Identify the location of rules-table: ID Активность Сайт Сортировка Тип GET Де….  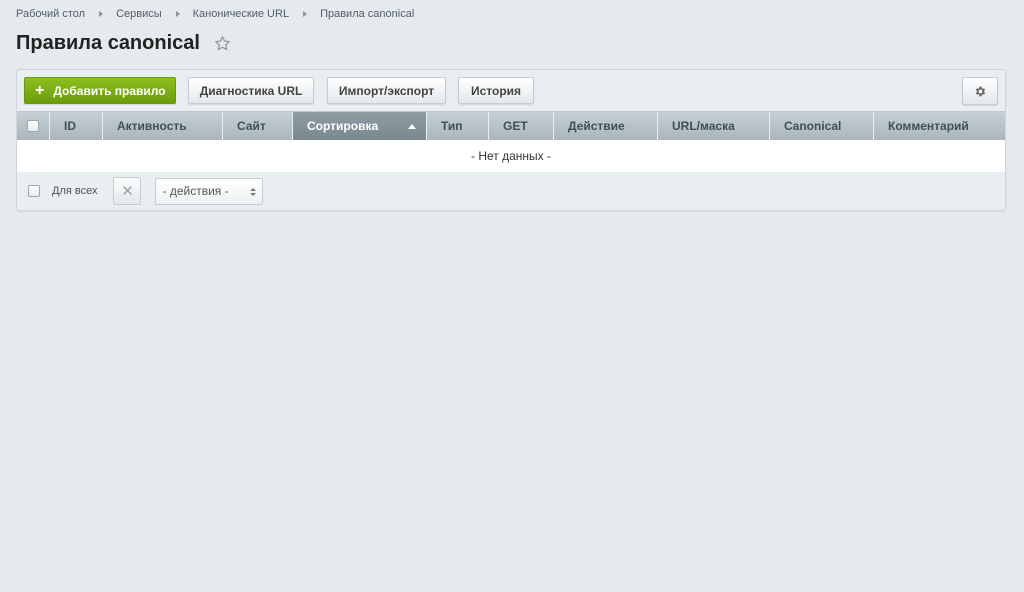
(511, 141).